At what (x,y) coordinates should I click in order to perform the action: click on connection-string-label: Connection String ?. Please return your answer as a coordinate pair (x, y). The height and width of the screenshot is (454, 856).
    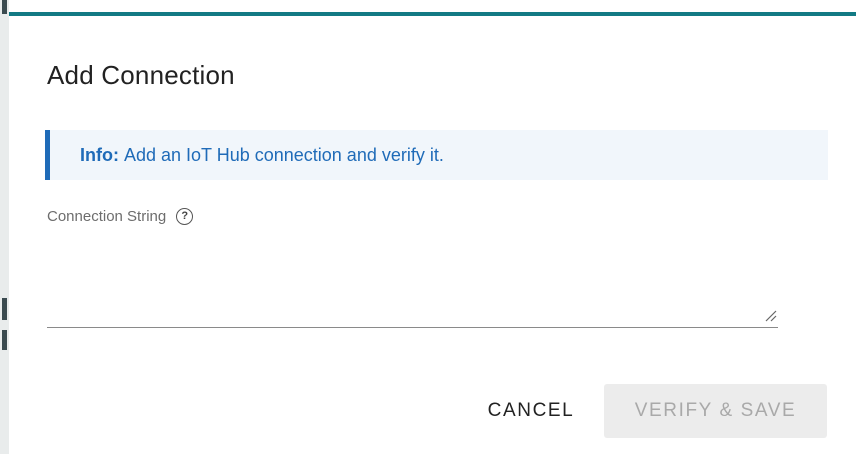
    Looking at the image, I should click on (120, 216).